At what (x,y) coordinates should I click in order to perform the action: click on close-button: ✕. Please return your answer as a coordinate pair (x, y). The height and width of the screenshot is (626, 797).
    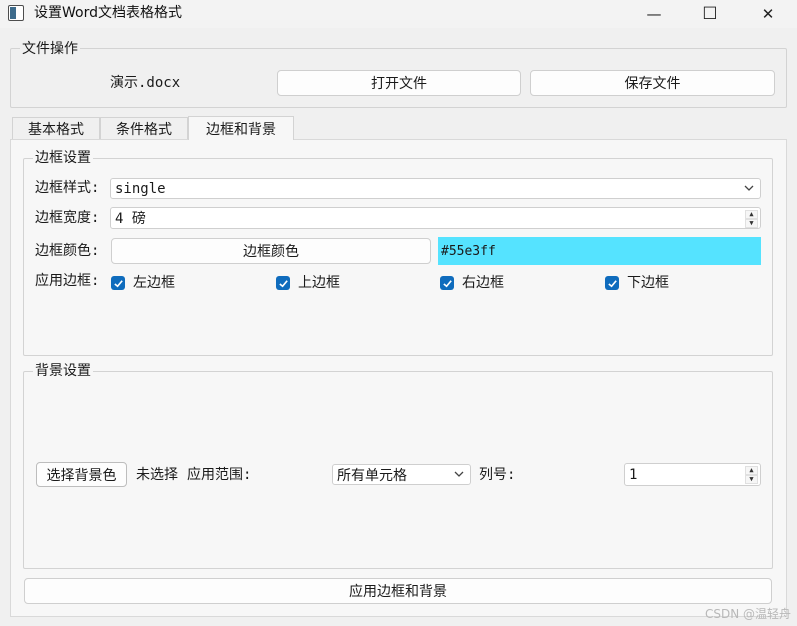
    Looking at the image, I should click on (768, 14).